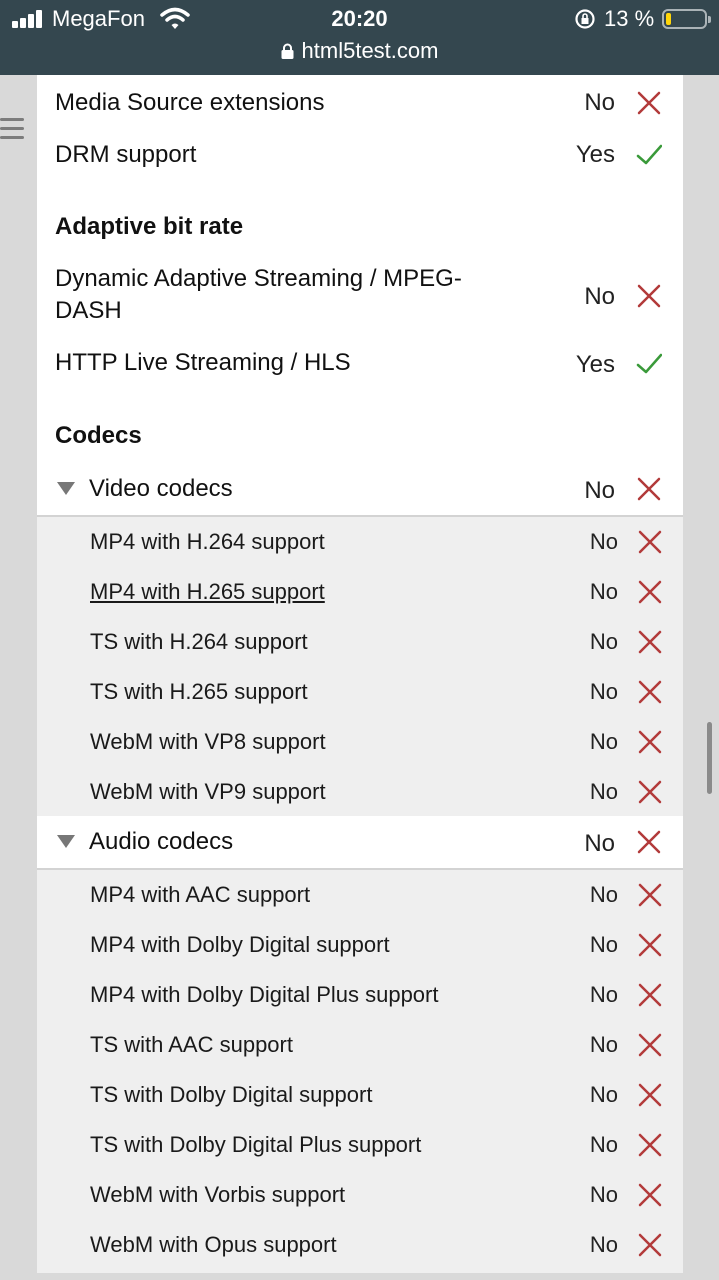 The height and width of the screenshot is (1280, 719). I want to click on feature-row-mse: Media Source extensions No, so click(360, 101).